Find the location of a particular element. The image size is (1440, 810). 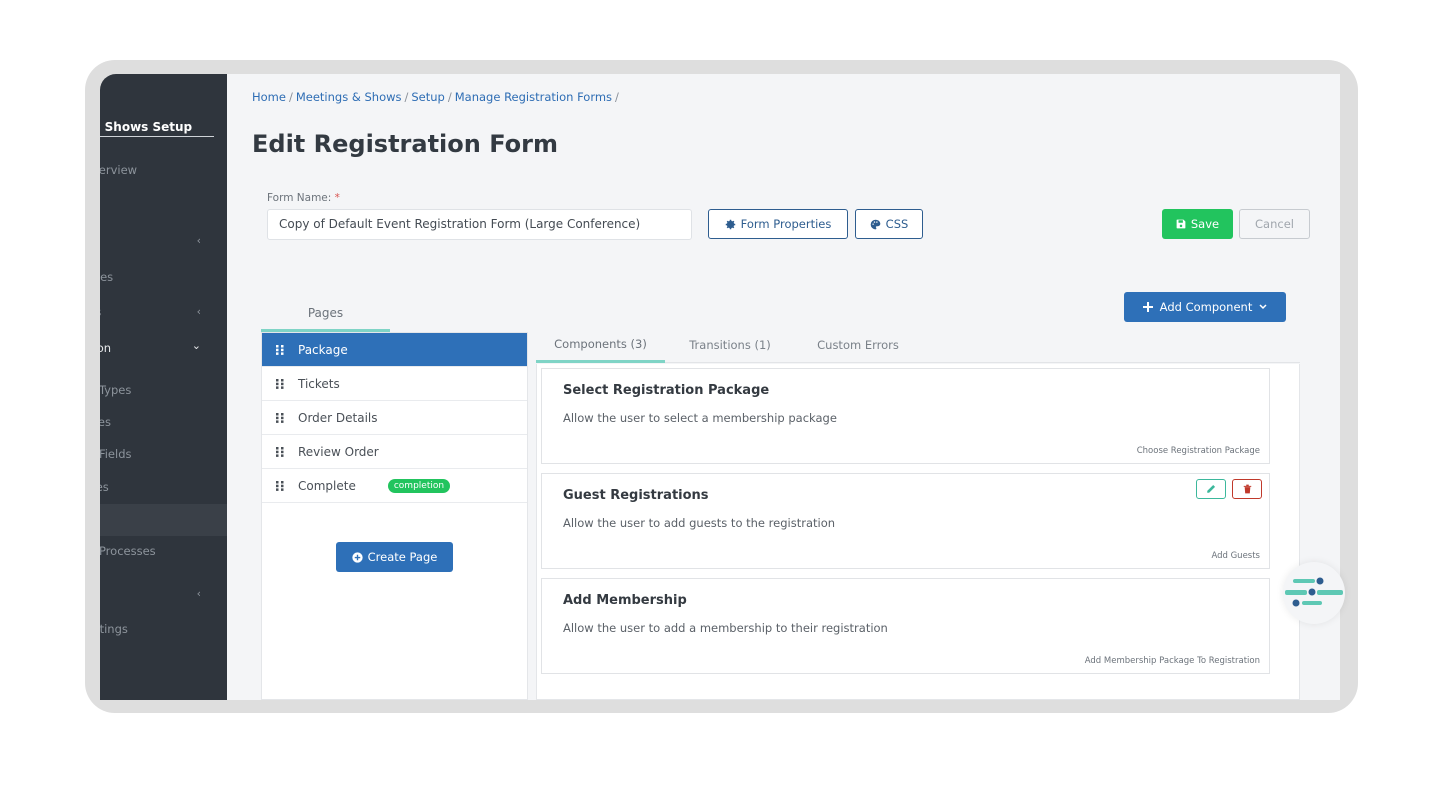

component-title: Guest Registrations is located at coordinates (636, 495).